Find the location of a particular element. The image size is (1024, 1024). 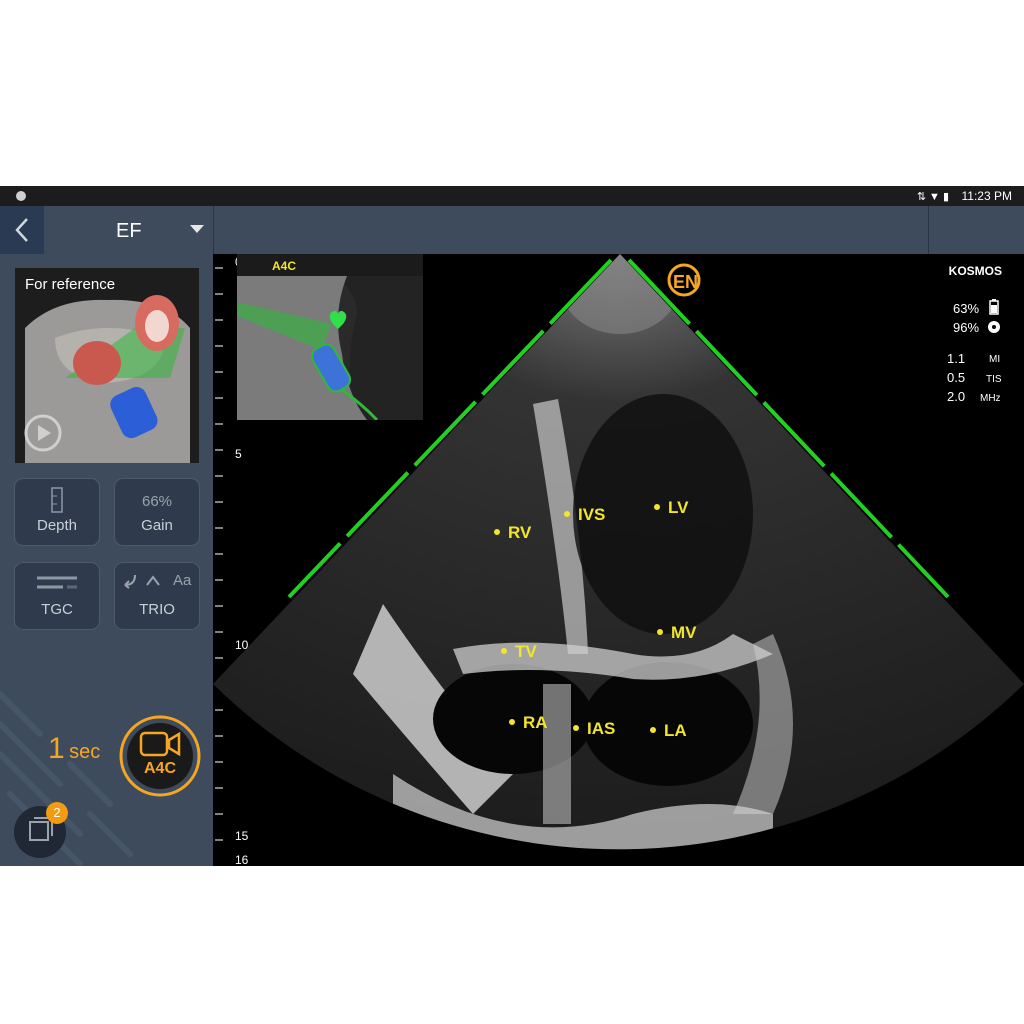

mi-unit: MI is located at coordinates (995, 359).